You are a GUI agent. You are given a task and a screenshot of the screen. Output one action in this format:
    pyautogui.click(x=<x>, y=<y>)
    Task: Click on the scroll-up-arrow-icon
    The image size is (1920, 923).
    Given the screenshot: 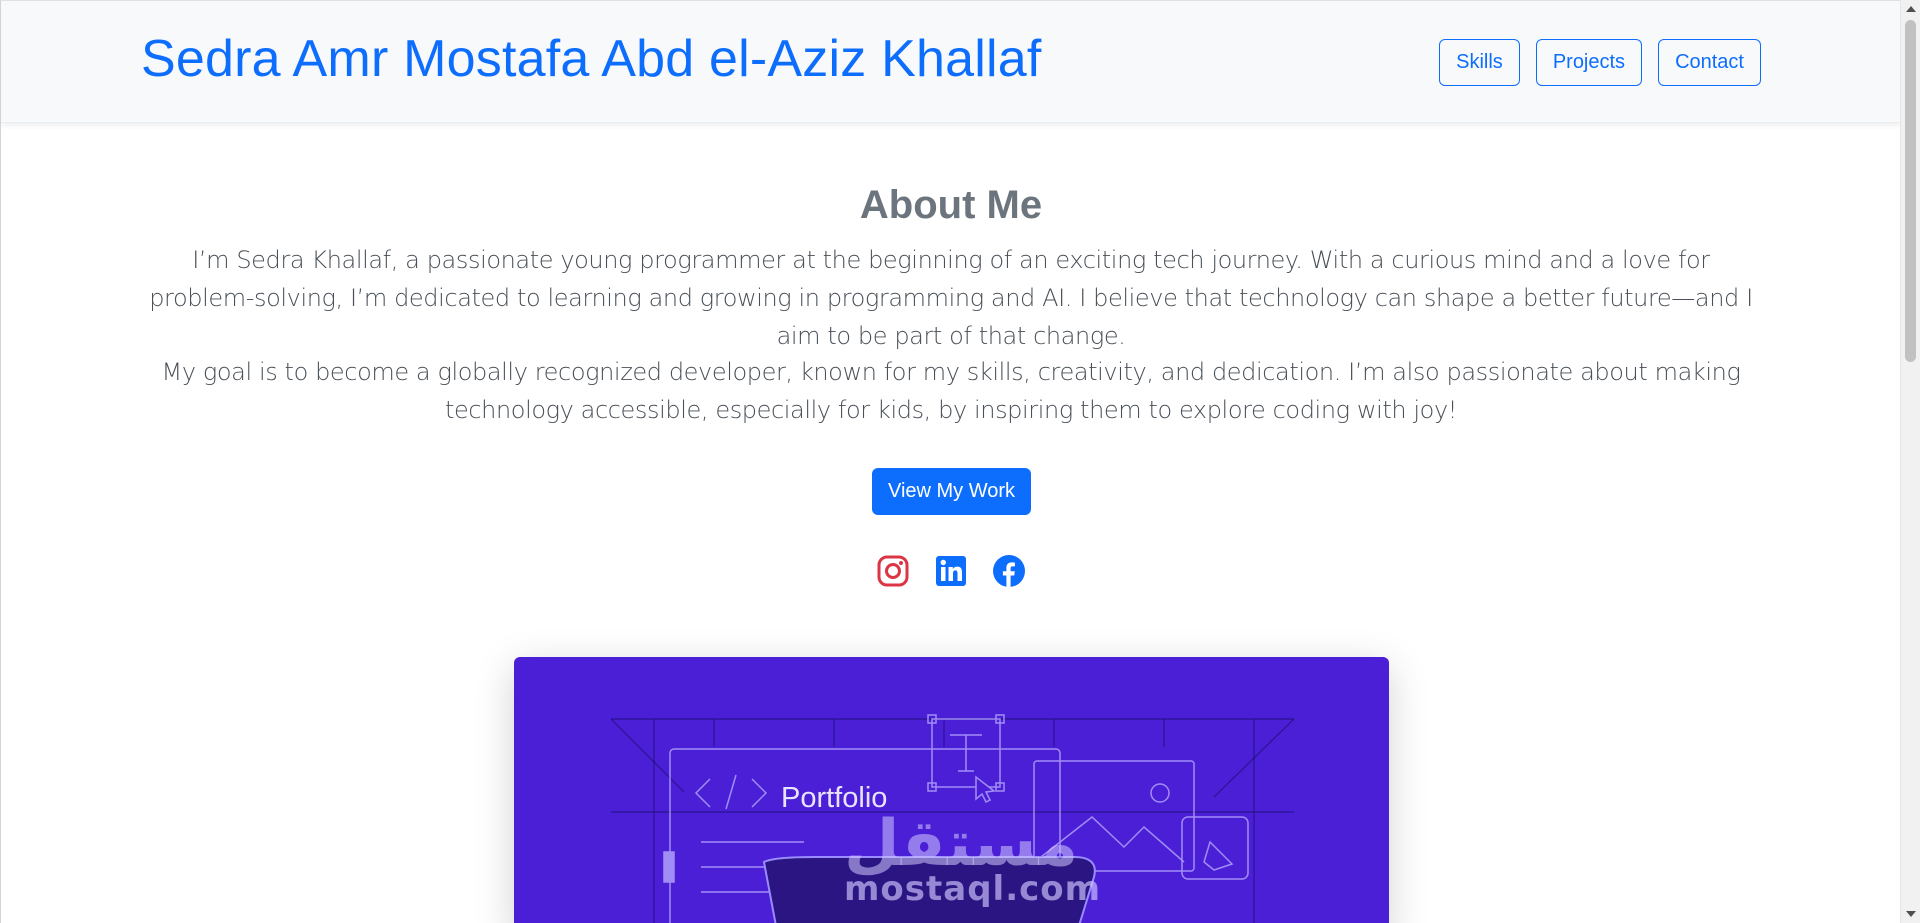 What is the action you would take?
    pyautogui.click(x=1911, y=9)
    